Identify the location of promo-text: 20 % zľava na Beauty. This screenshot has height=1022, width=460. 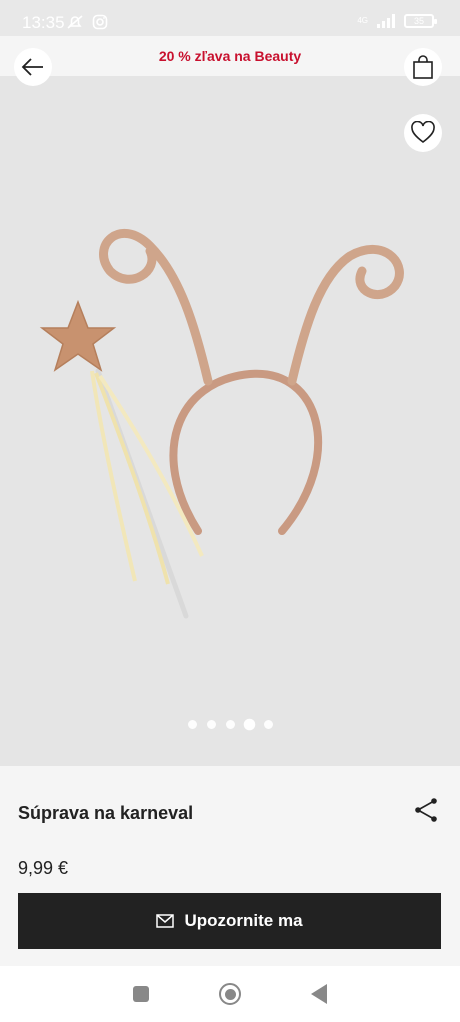
(230, 56).